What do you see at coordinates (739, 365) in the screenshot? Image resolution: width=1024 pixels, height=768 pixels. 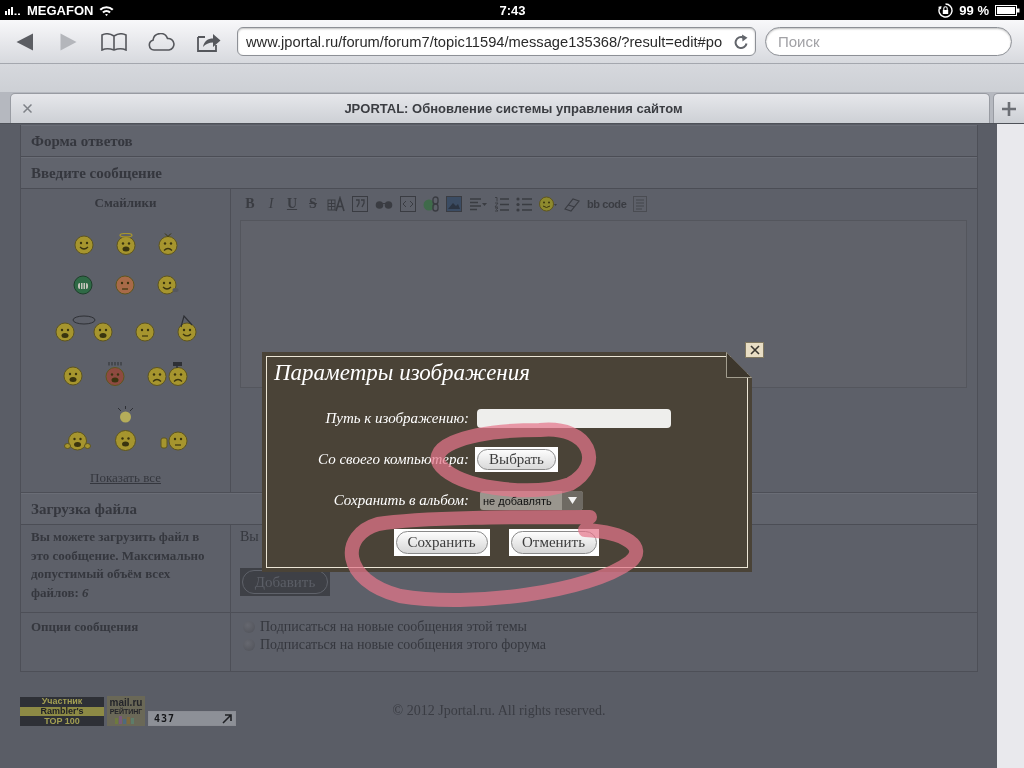 I see `page-fold-icon` at bounding box center [739, 365].